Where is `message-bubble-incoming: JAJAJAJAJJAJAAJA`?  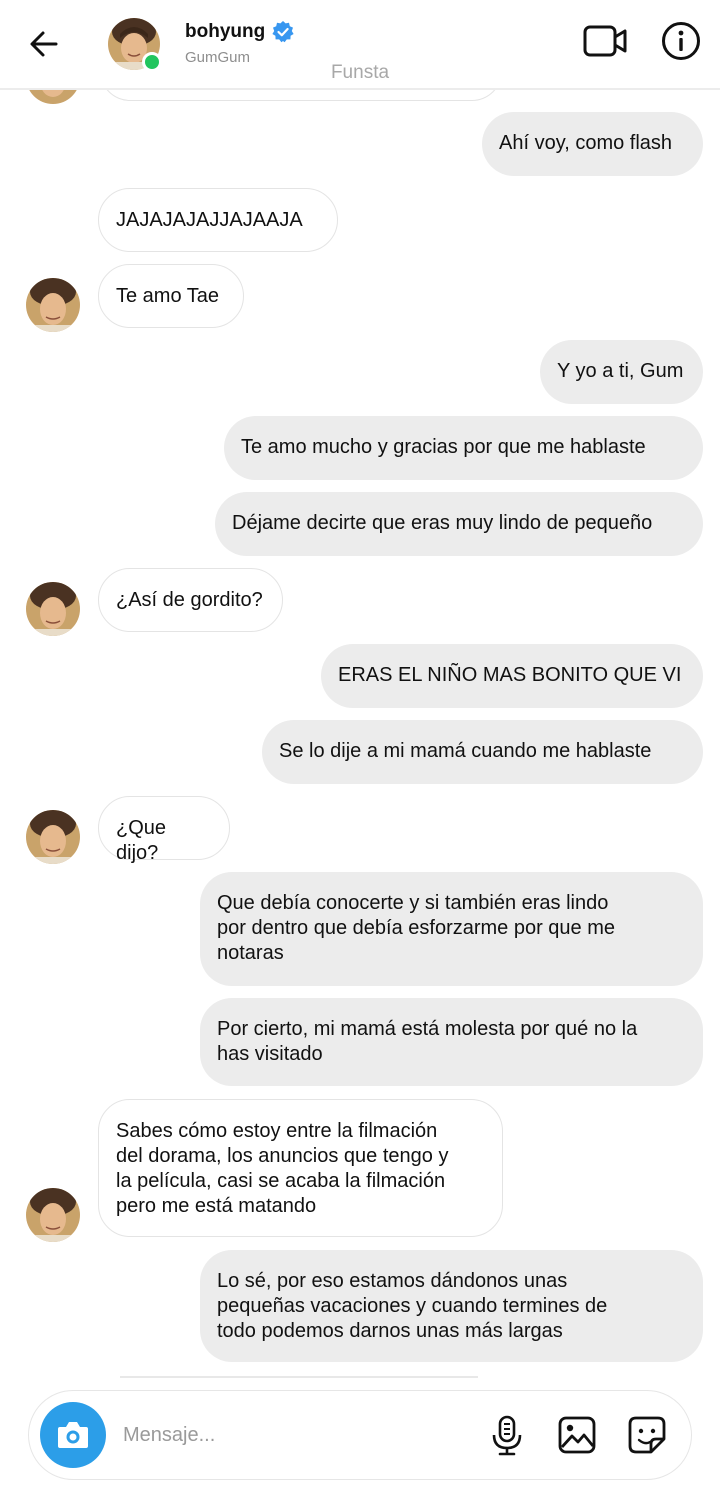
message-bubble-incoming: JAJAJAJAJJAJAAJA is located at coordinates (218, 220).